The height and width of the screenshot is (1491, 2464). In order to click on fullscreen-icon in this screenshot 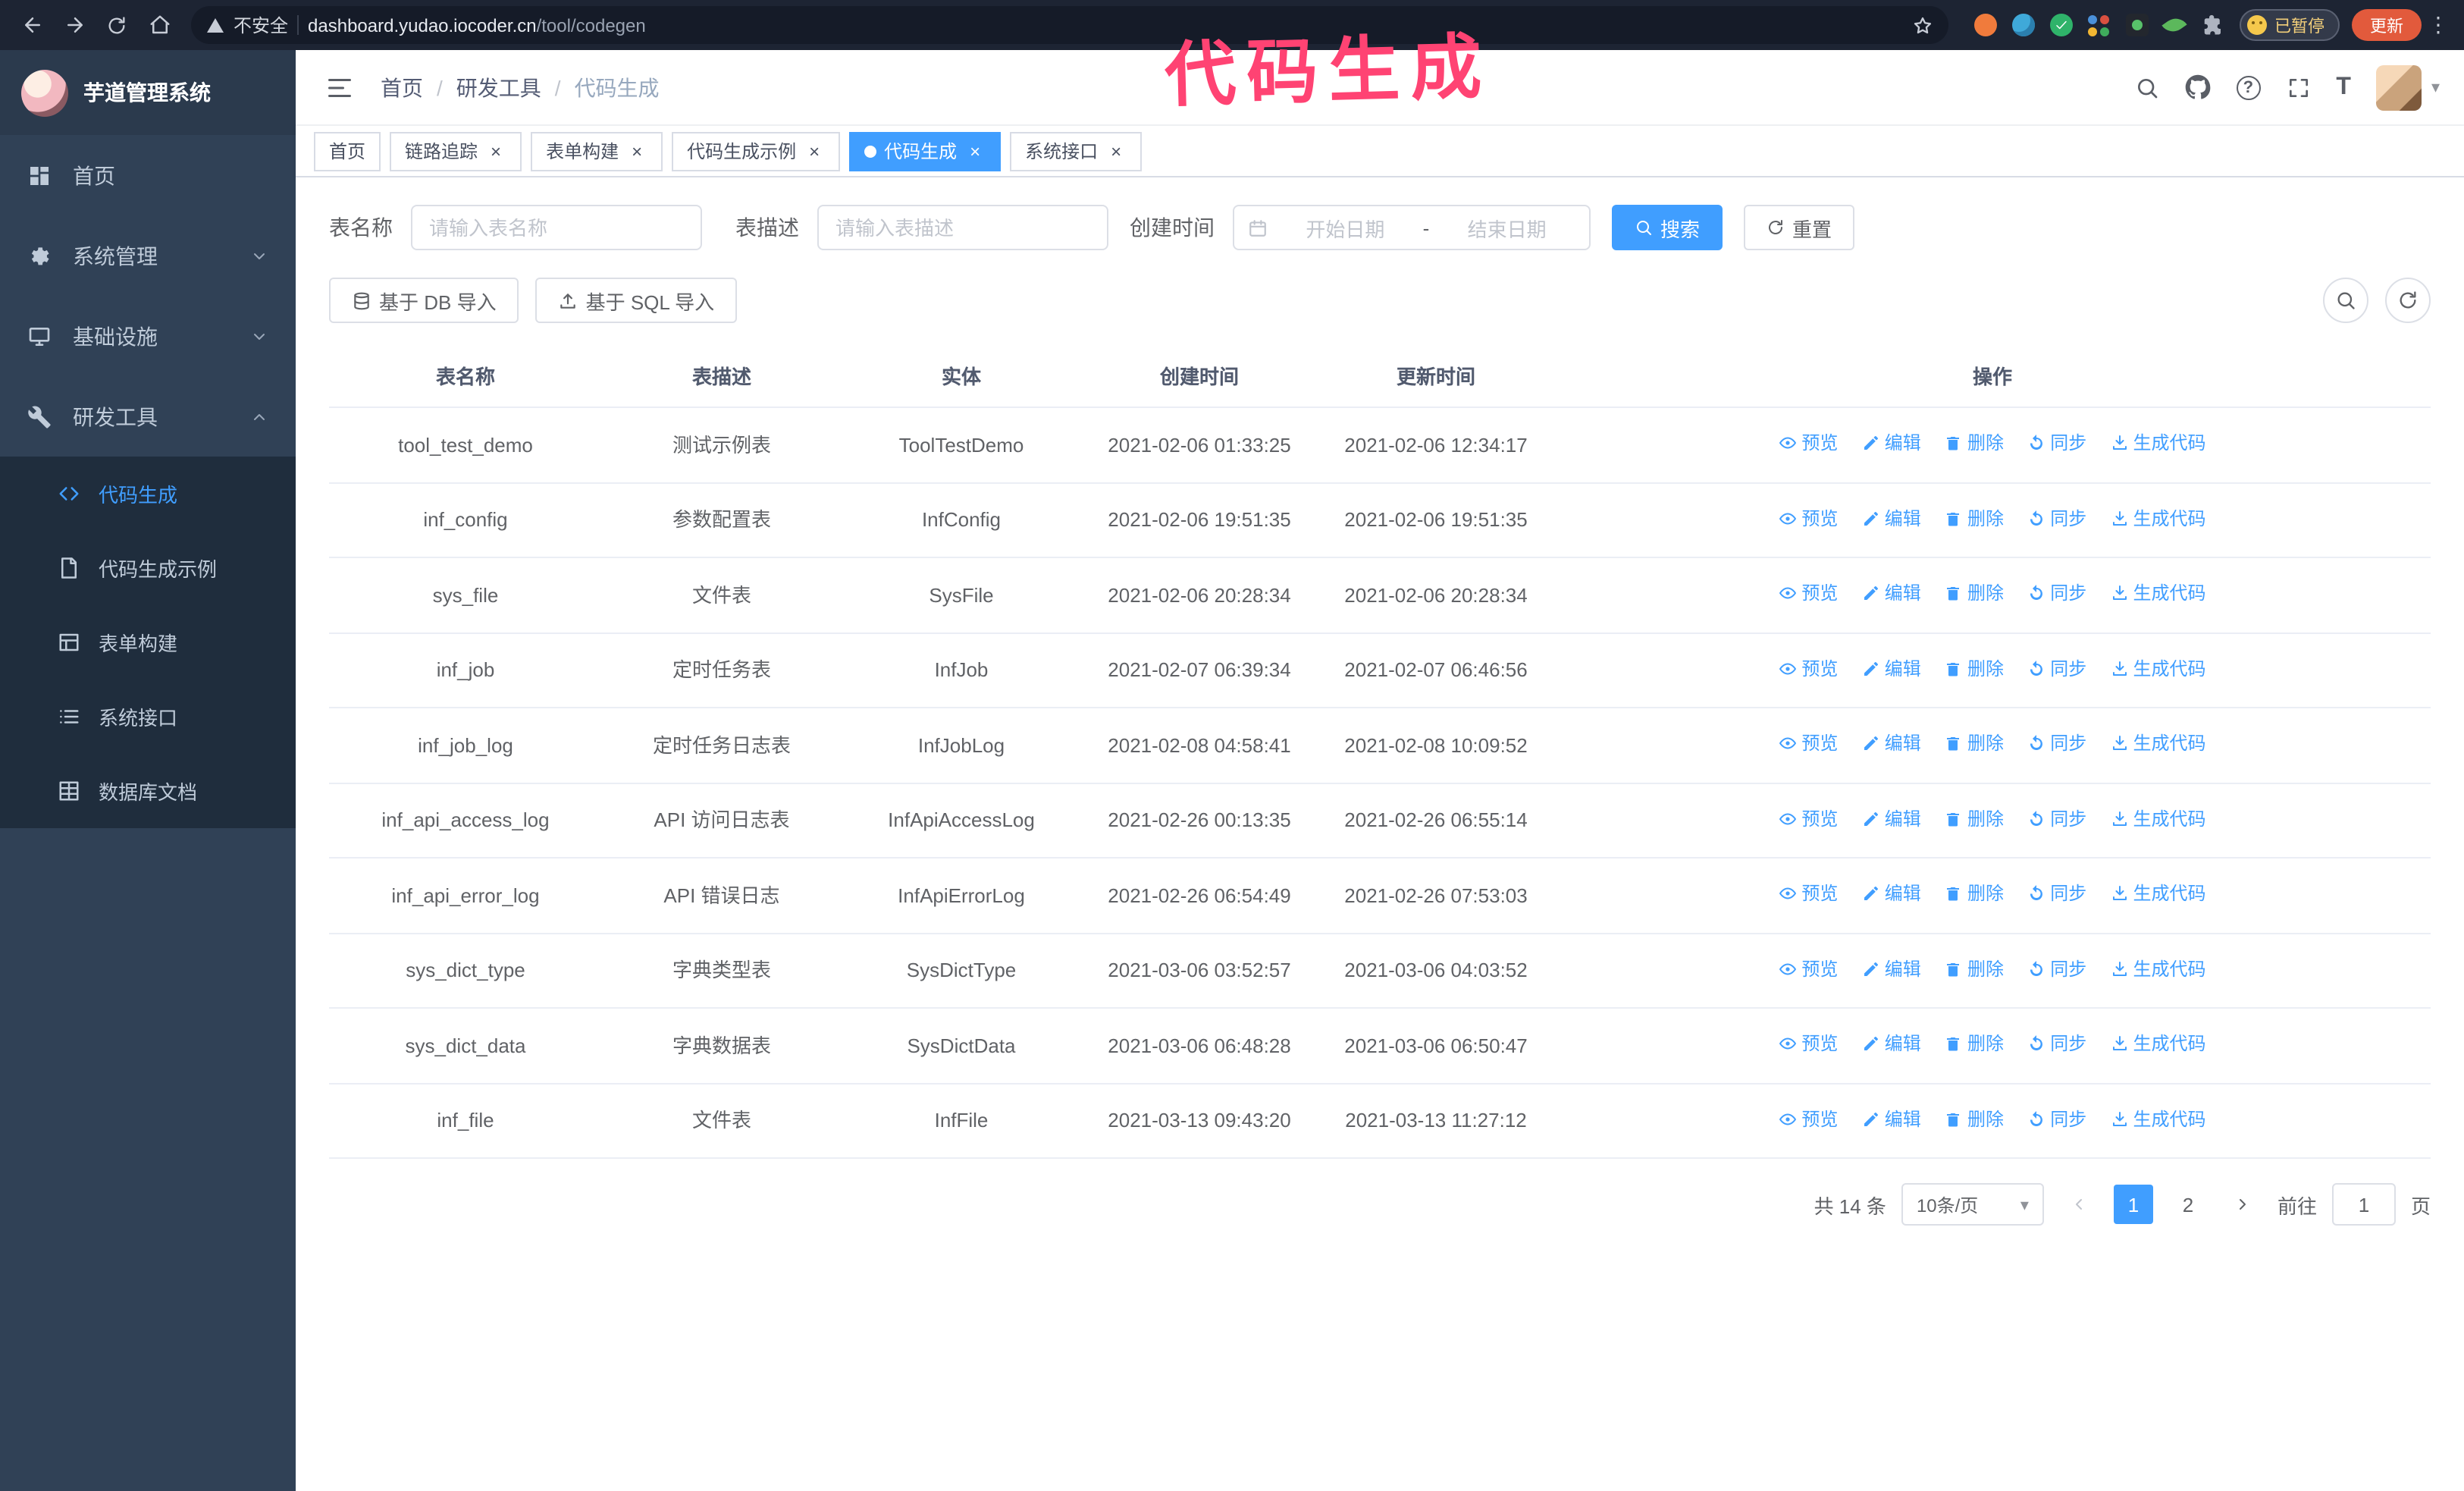, I will do `click(2298, 87)`.